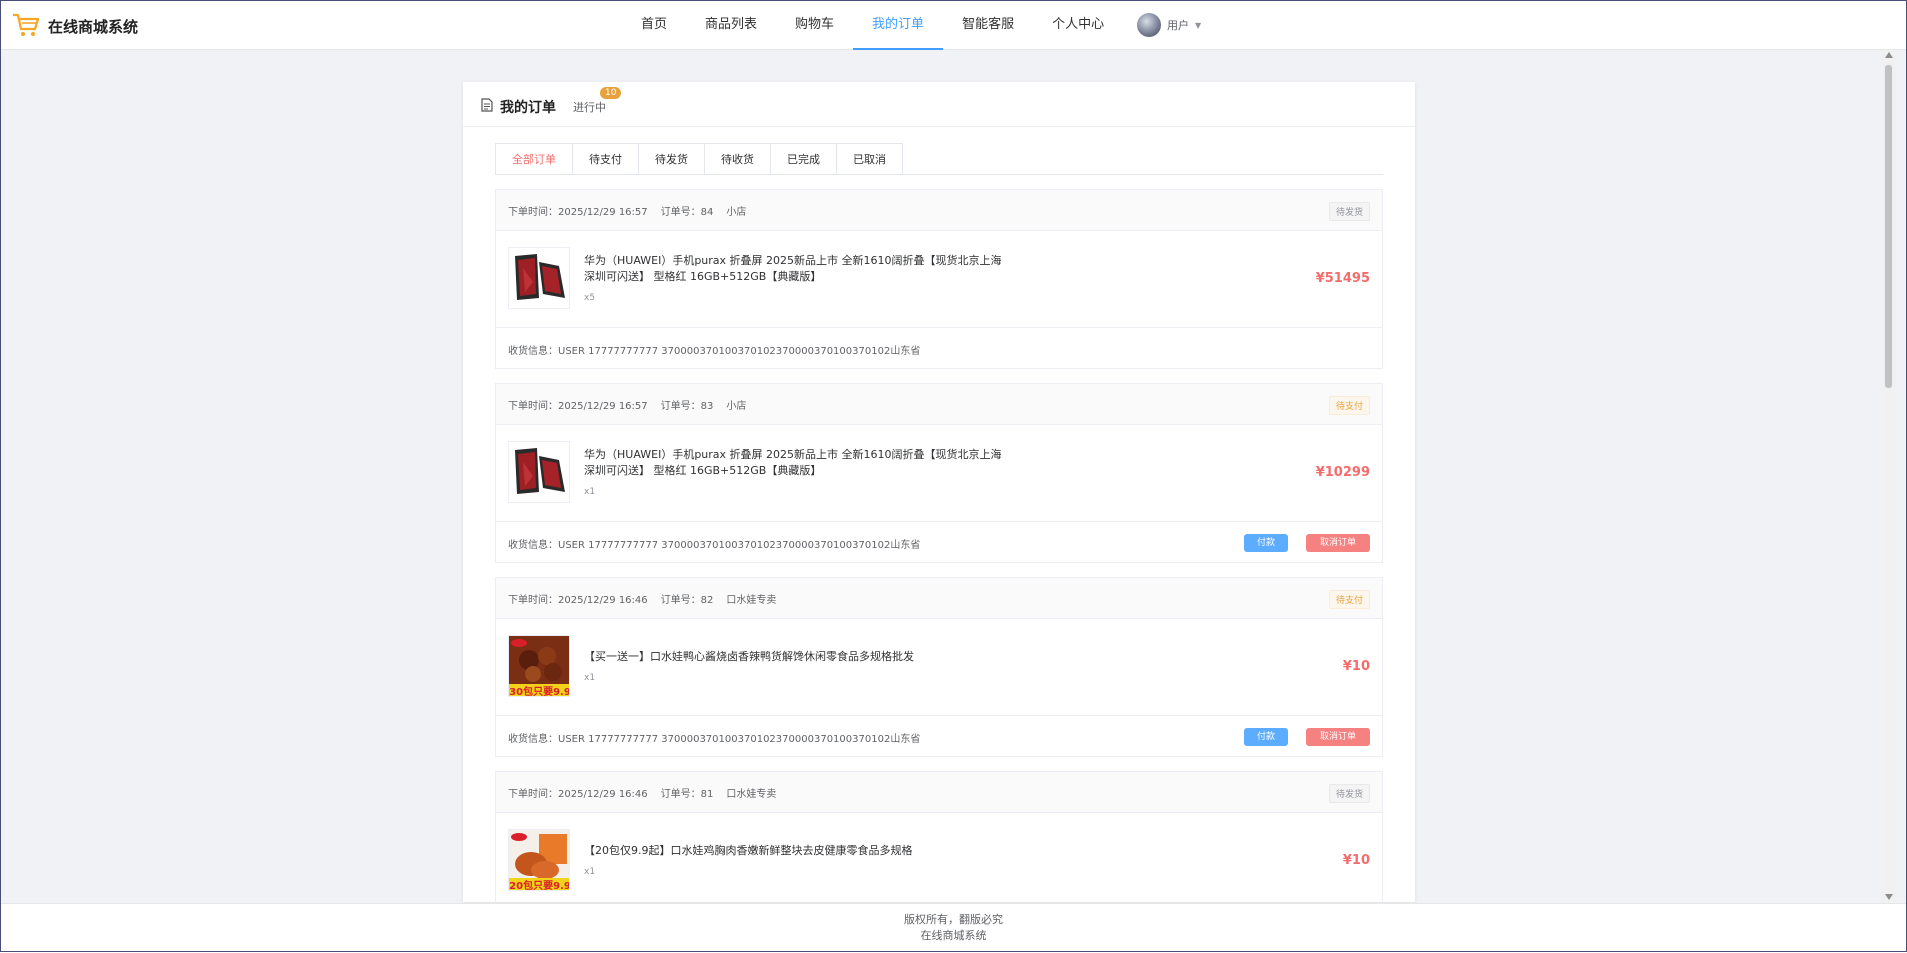 This screenshot has width=1907, height=953. Describe the element at coordinates (1888, 226) in the screenshot. I see `scrollbar-thumb` at that location.